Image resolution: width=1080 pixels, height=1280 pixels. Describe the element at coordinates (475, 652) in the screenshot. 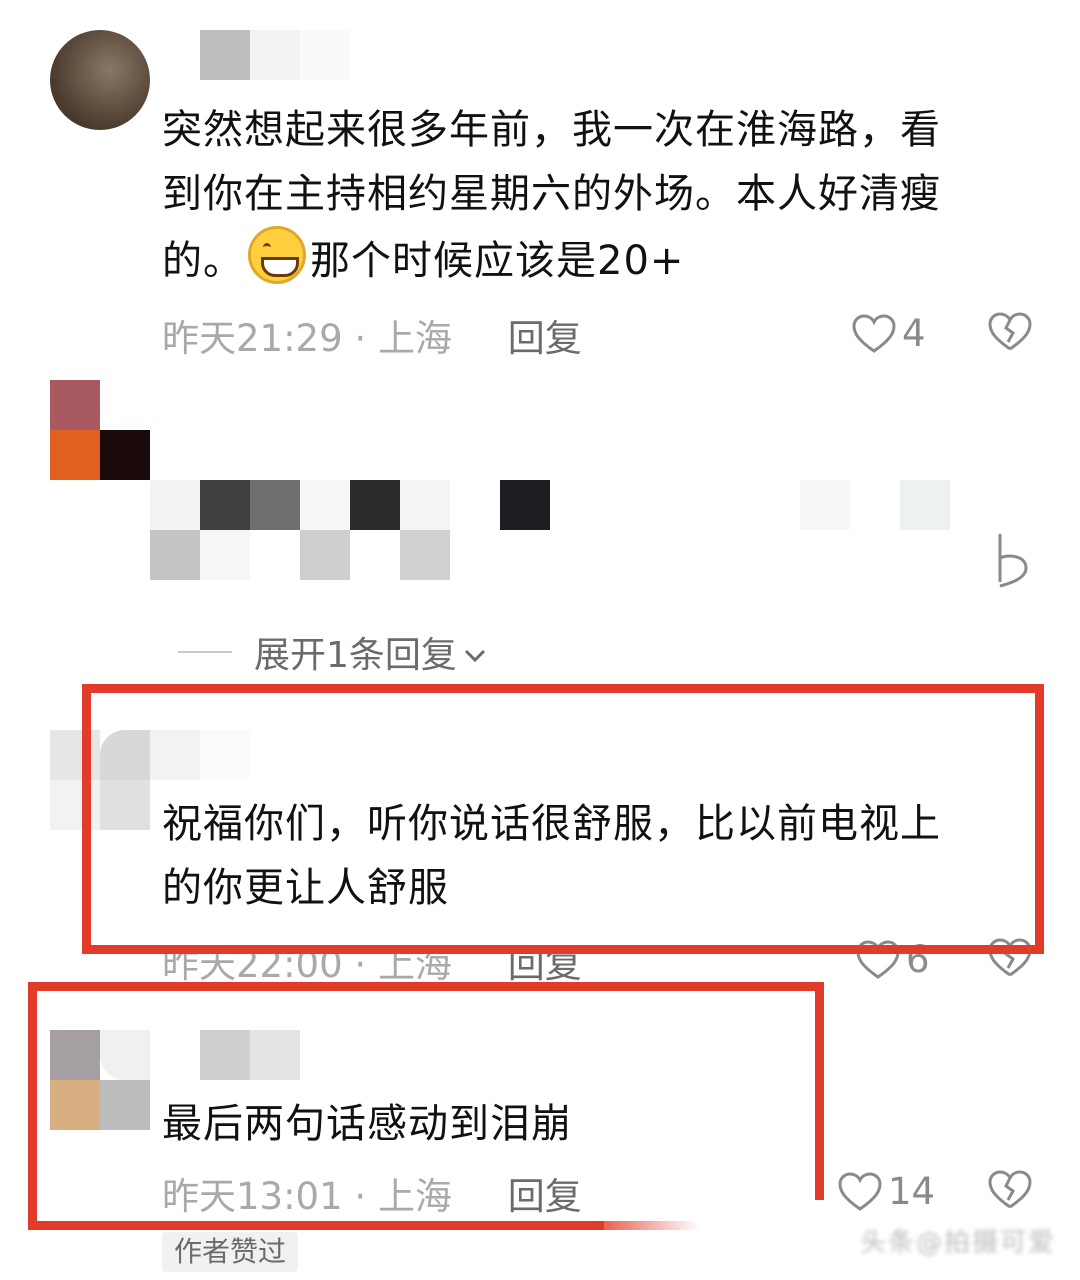

I see `chevron-down-icon` at that location.